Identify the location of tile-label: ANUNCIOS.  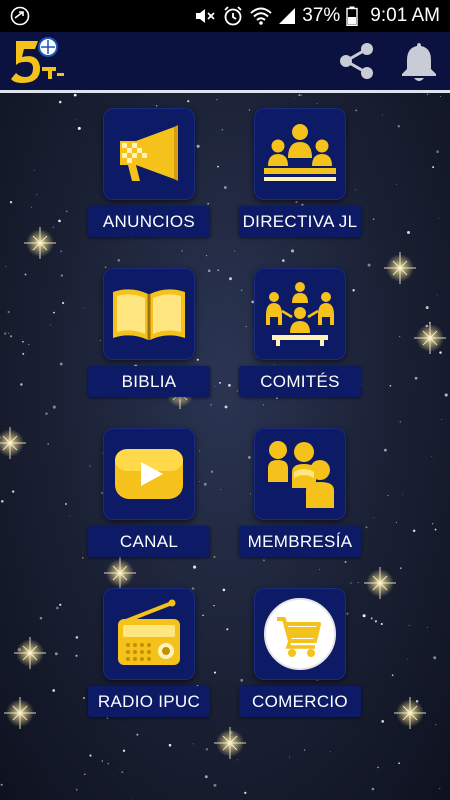
(149, 221).